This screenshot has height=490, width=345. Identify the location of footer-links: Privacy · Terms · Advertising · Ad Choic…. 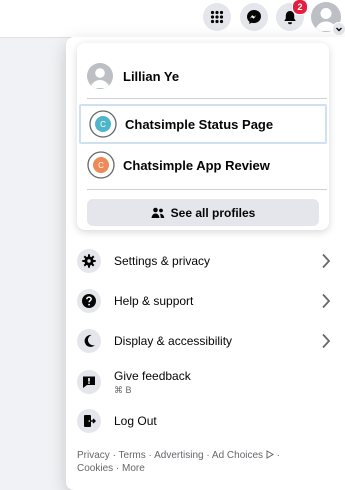
(178, 462).